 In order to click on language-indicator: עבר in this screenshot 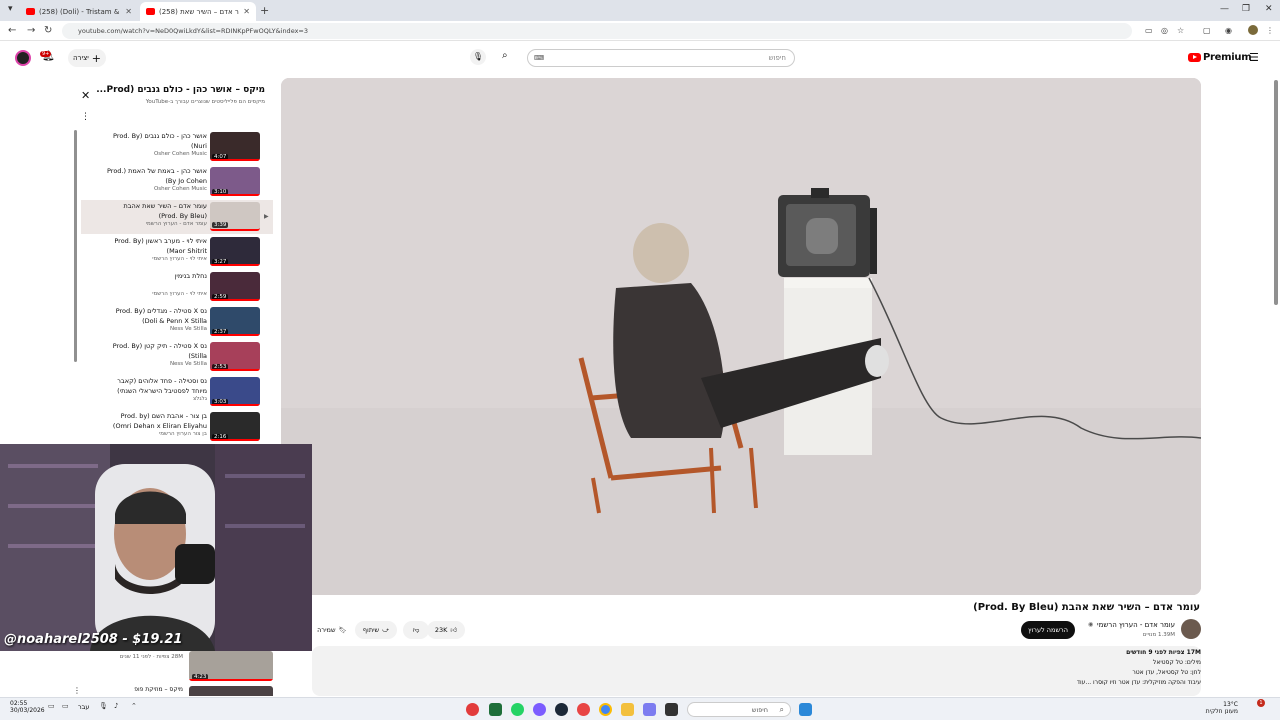, I will do `click(84, 707)`.